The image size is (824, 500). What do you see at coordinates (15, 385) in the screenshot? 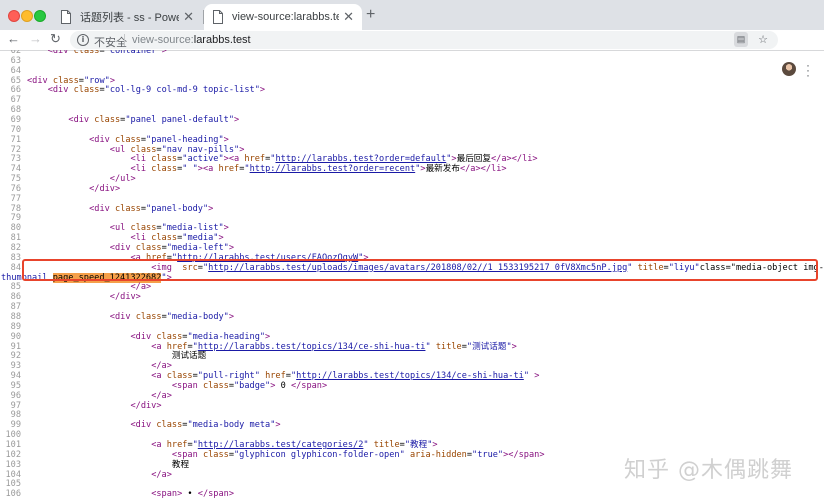
I see `line-number: 95` at bounding box center [15, 385].